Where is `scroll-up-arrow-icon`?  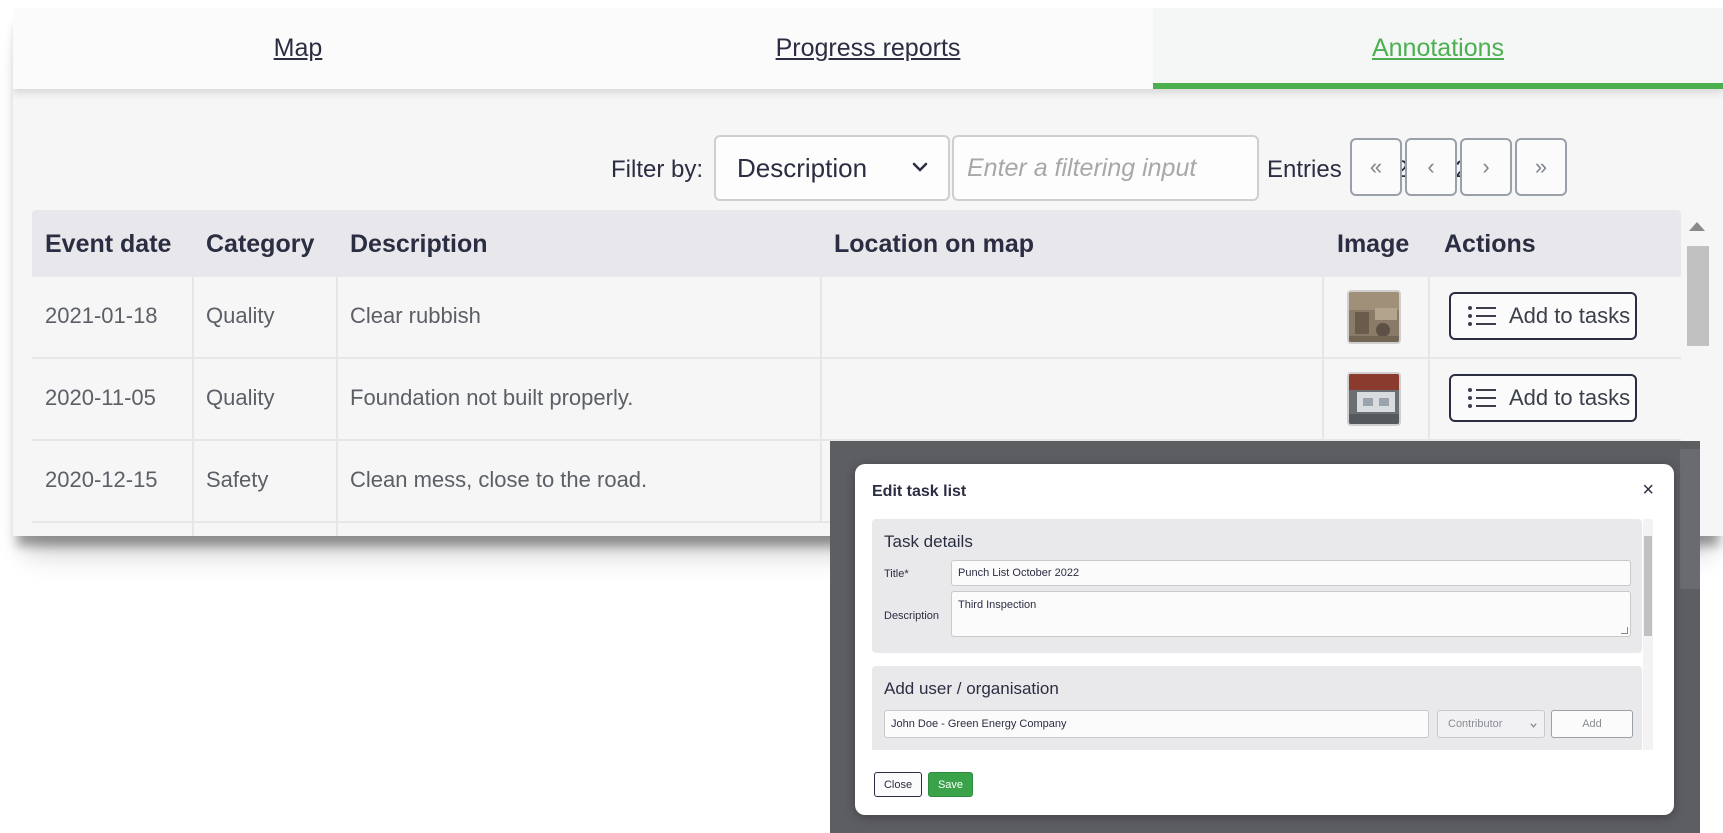
scroll-up-arrow-icon is located at coordinates (1697, 226).